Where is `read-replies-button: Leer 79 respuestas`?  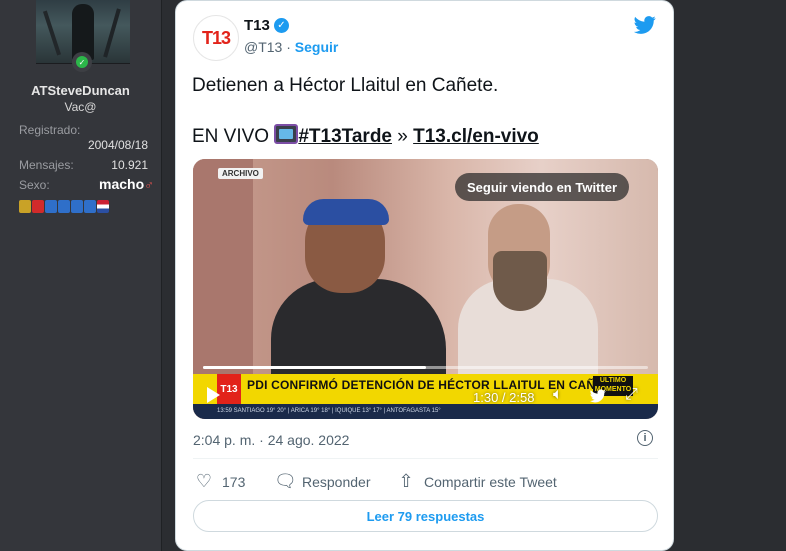 read-replies-button: Leer 79 respuestas is located at coordinates (425, 516).